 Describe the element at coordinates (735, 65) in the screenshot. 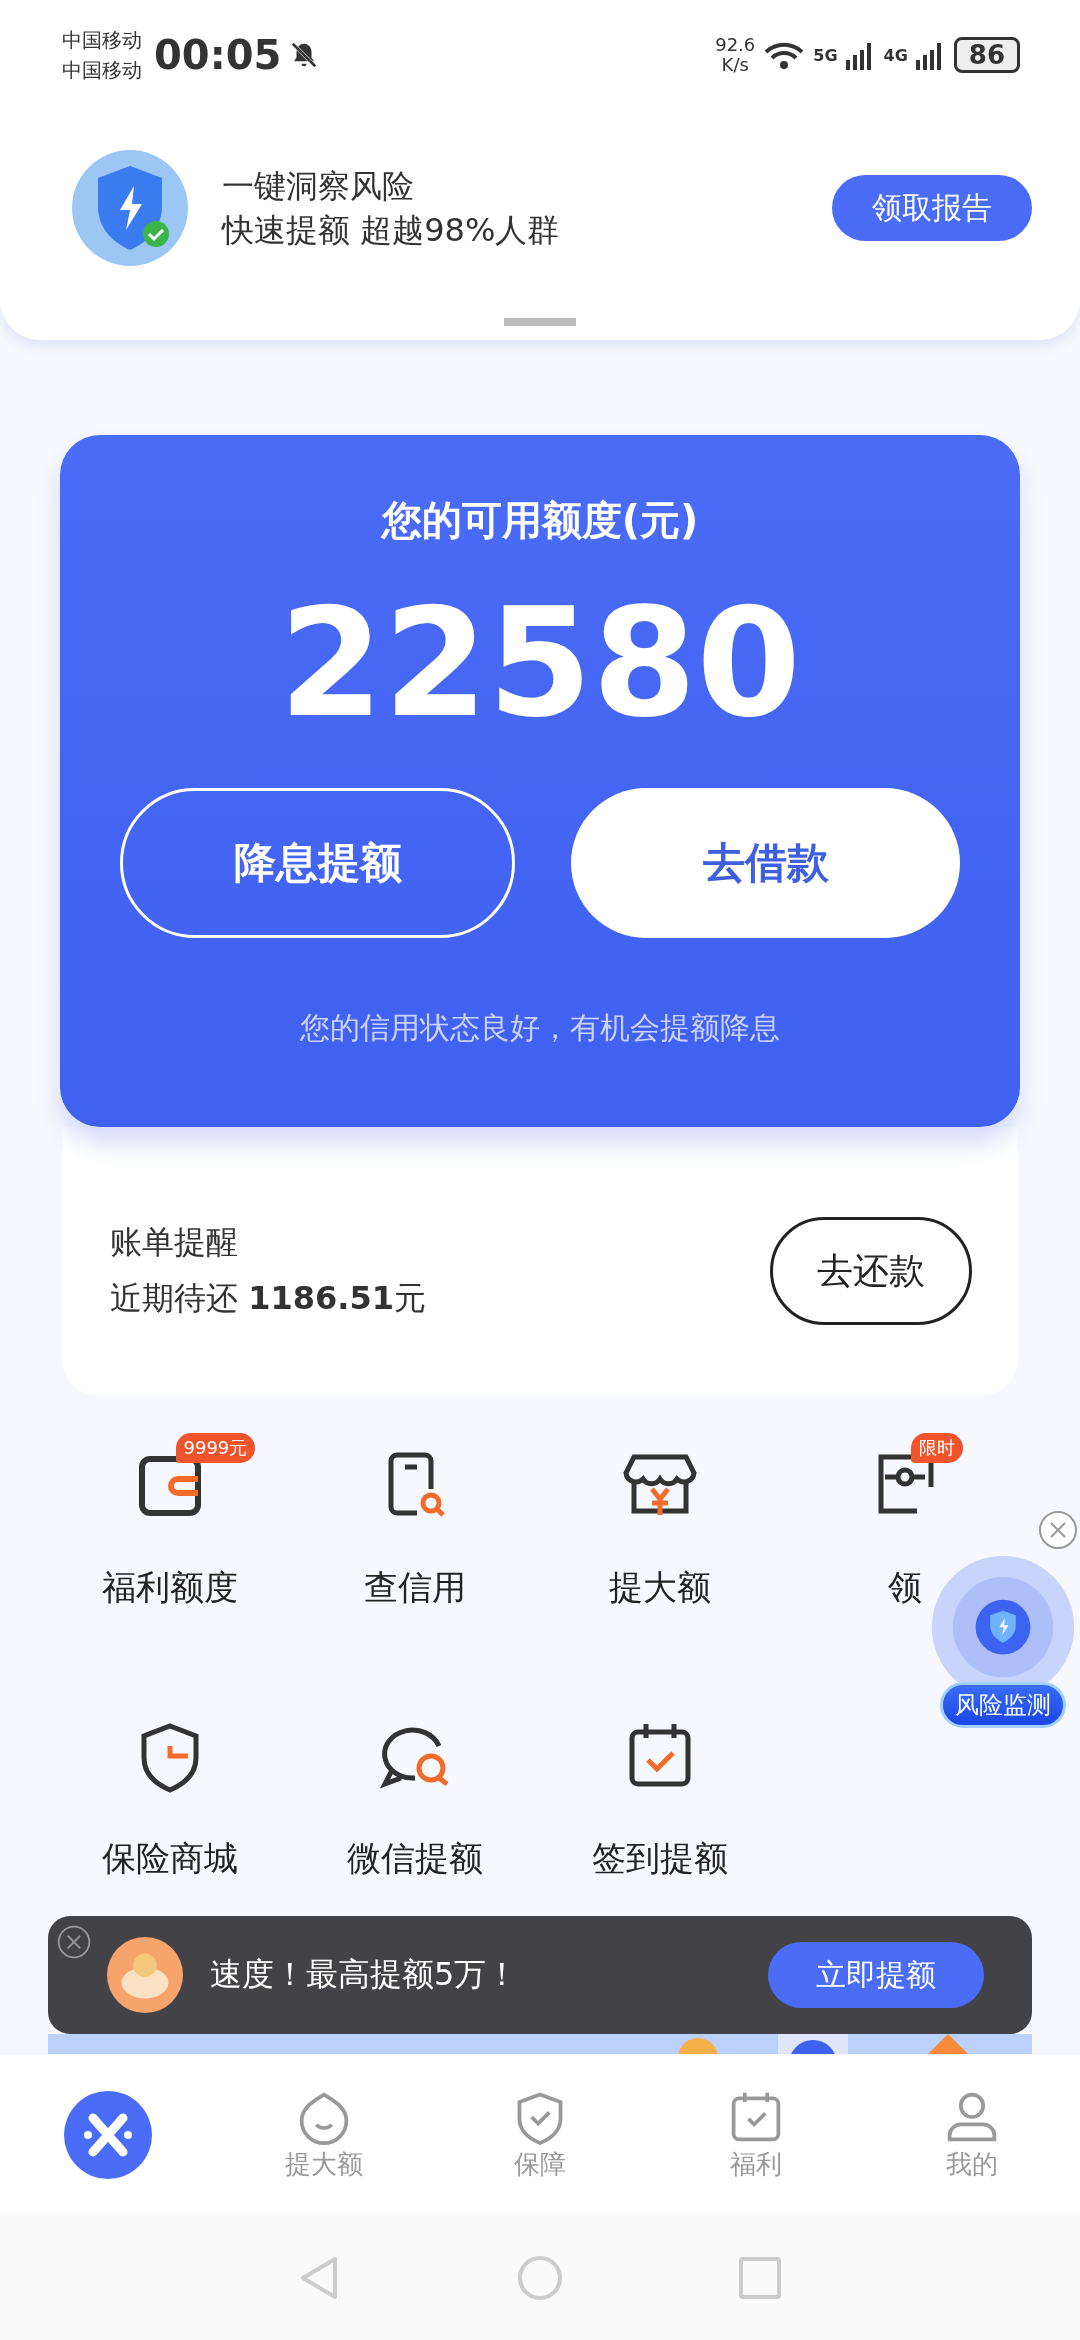

I see `speed-unit: K/s` at that location.